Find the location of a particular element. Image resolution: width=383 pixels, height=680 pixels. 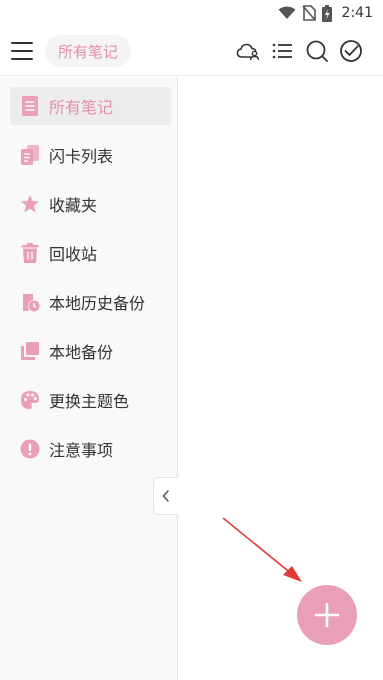

sidebar-item-label: 回收站 is located at coordinates (73, 254).